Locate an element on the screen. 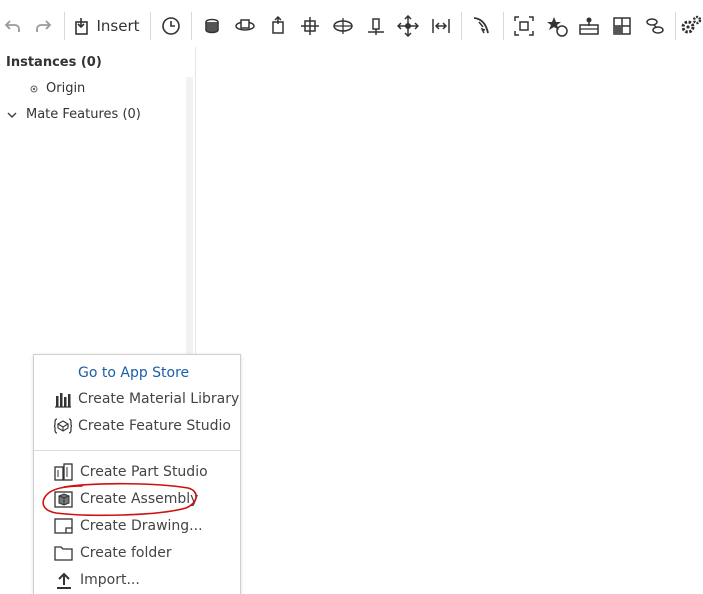 This screenshot has height=594, width=703. replicate-button is located at coordinates (556, 26).